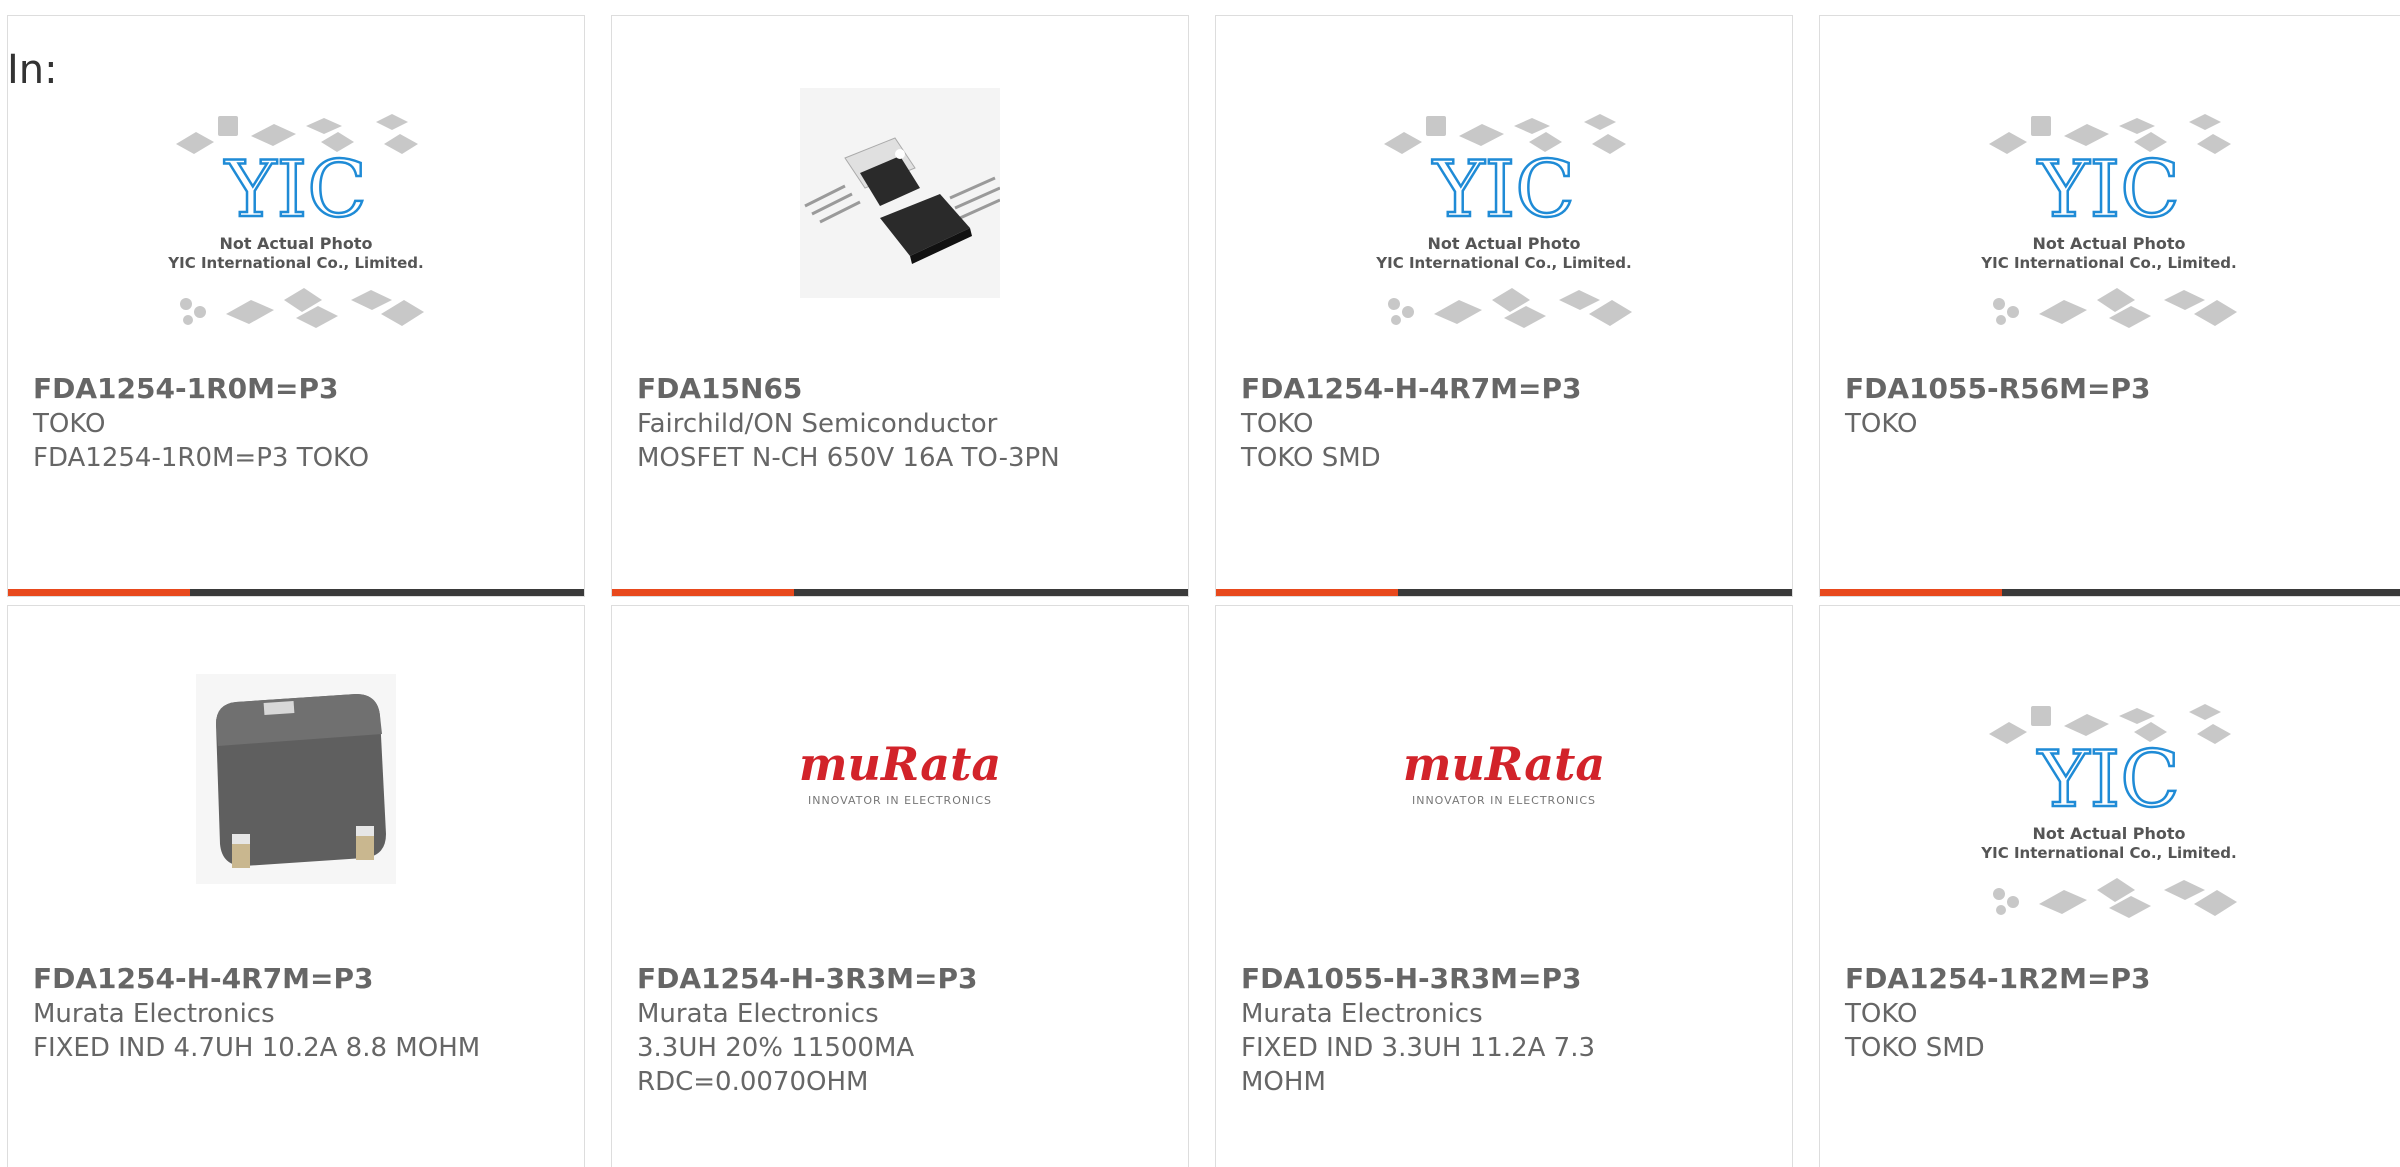  What do you see at coordinates (201, 458) in the screenshot?
I see `description: FDA1254-1R0M=P3 TOKO` at bounding box center [201, 458].